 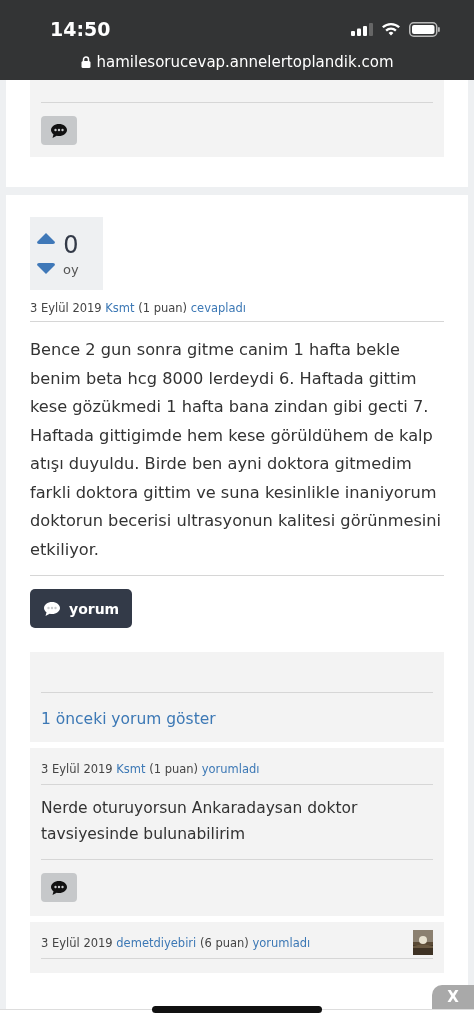 What do you see at coordinates (362, 29) in the screenshot?
I see `signal-icon` at bounding box center [362, 29].